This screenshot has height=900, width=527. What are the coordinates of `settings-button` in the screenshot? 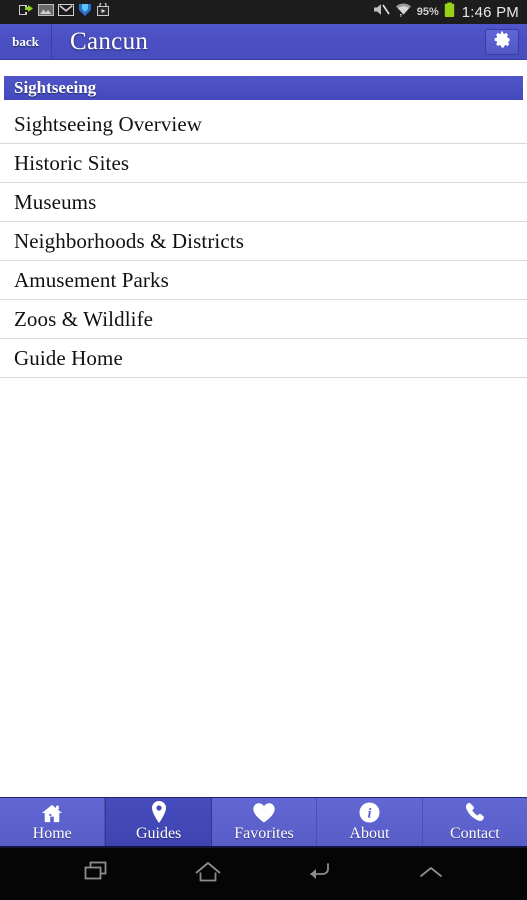 It's located at (502, 41).